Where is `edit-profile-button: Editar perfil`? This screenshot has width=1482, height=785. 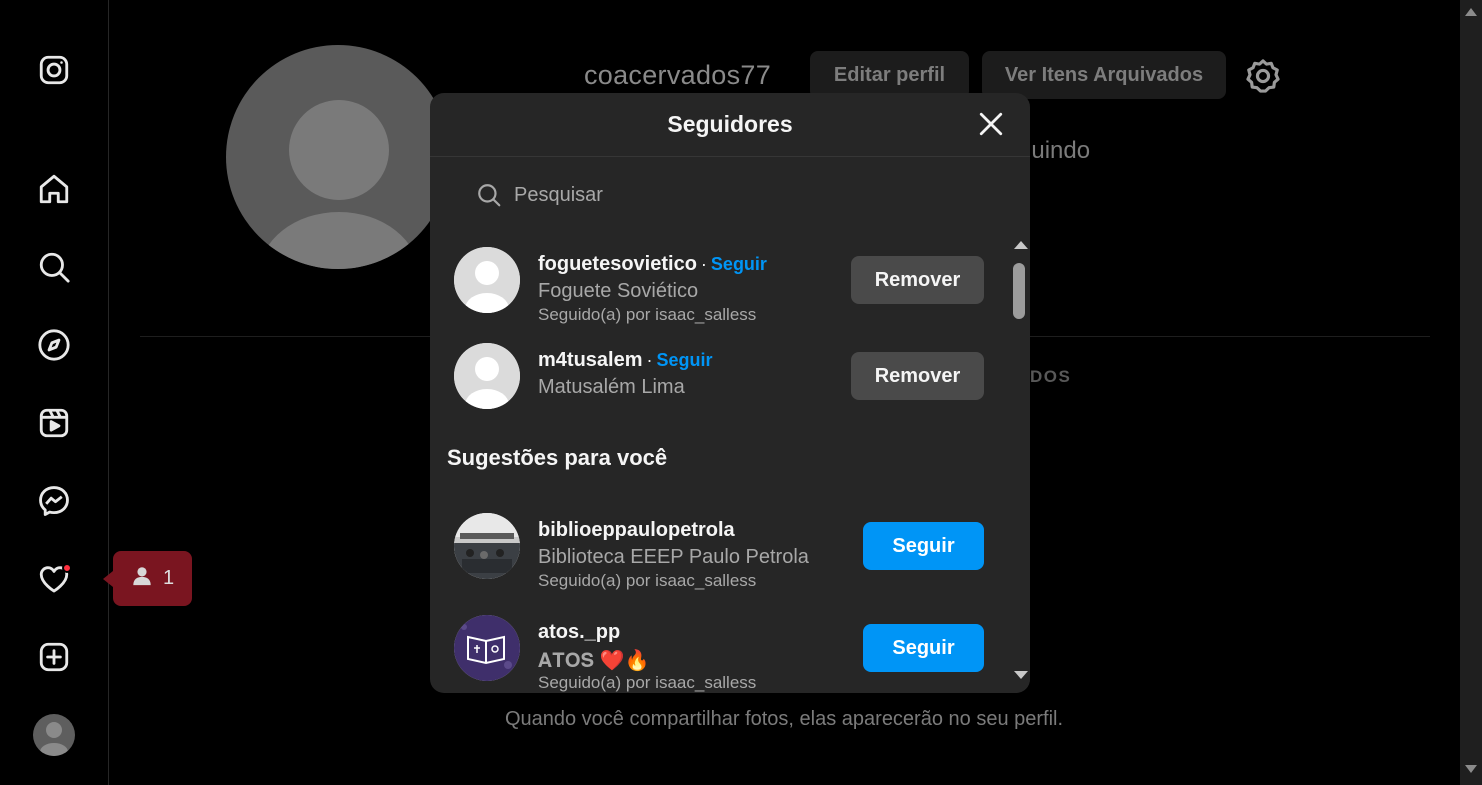
edit-profile-button: Editar perfil is located at coordinates (889, 75).